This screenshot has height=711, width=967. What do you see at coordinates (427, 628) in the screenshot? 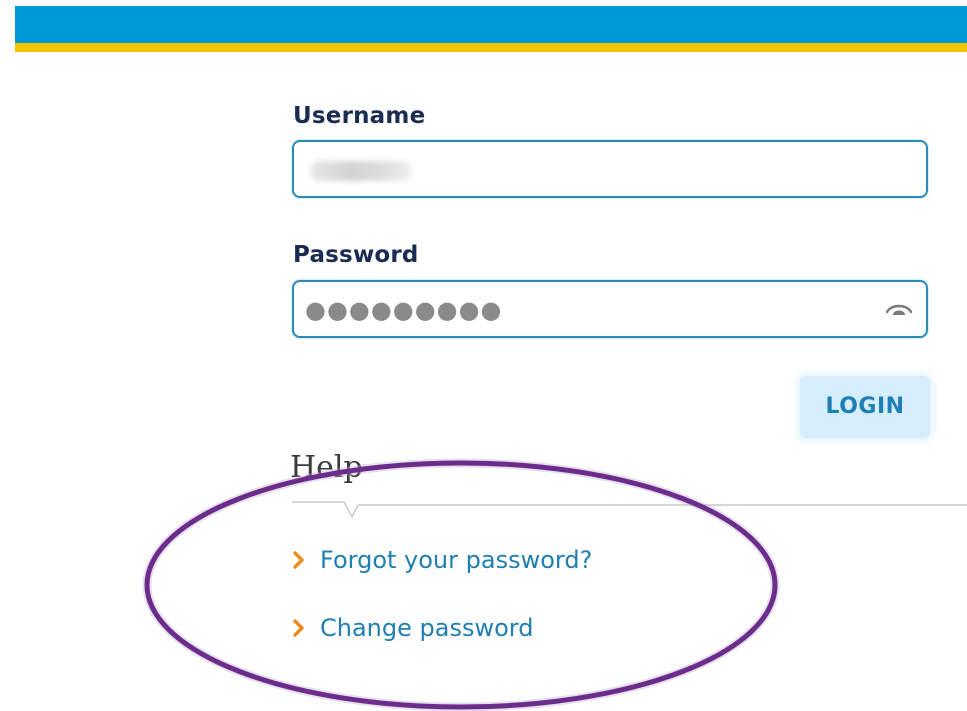
I see `change-password-label: Change password` at bounding box center [427, 628].